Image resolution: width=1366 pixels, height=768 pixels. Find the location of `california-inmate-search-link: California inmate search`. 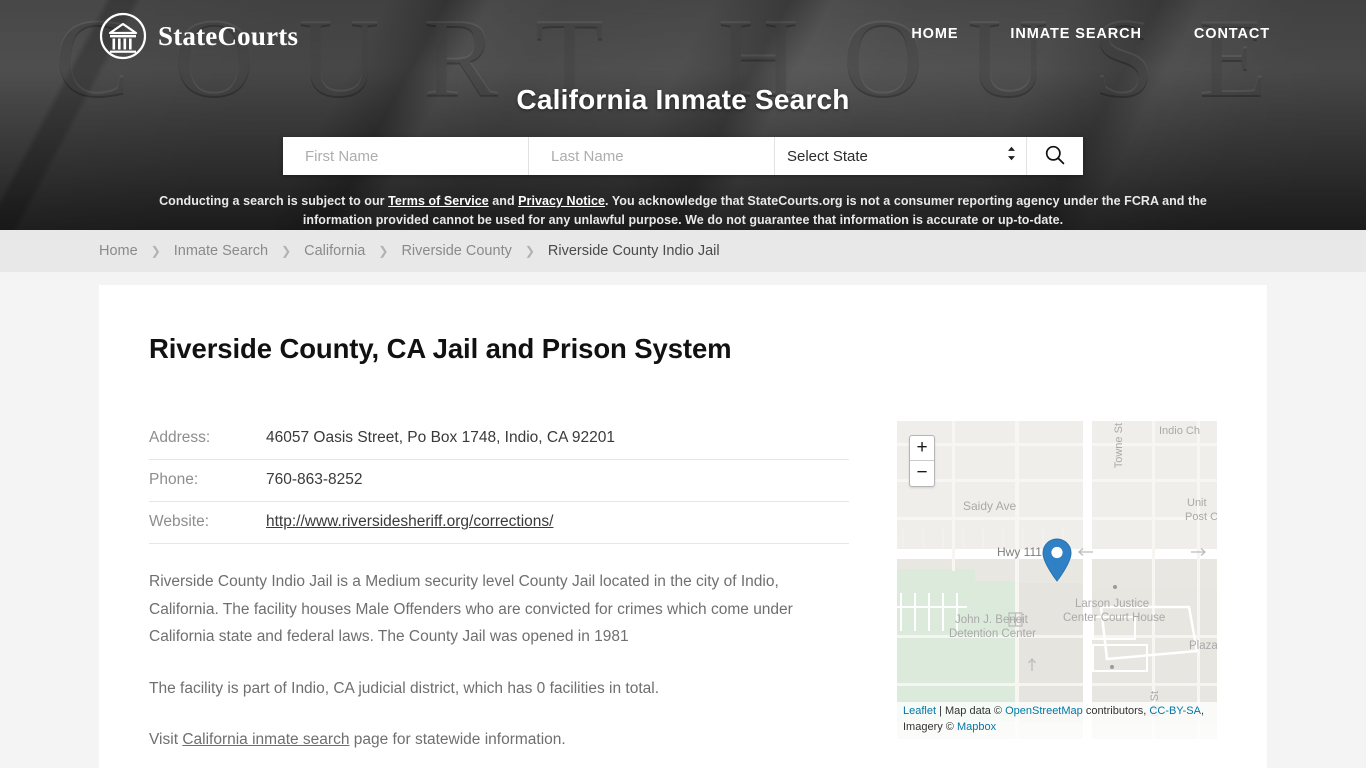

california-inmate-search-link: California inmate search is located at coordinates (265, 739).